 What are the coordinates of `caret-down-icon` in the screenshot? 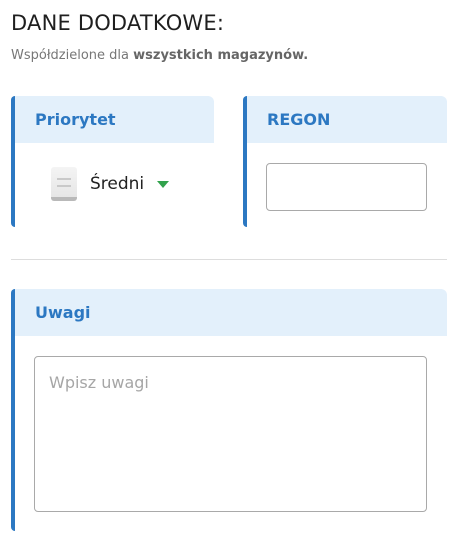 It's located at (163, 184).